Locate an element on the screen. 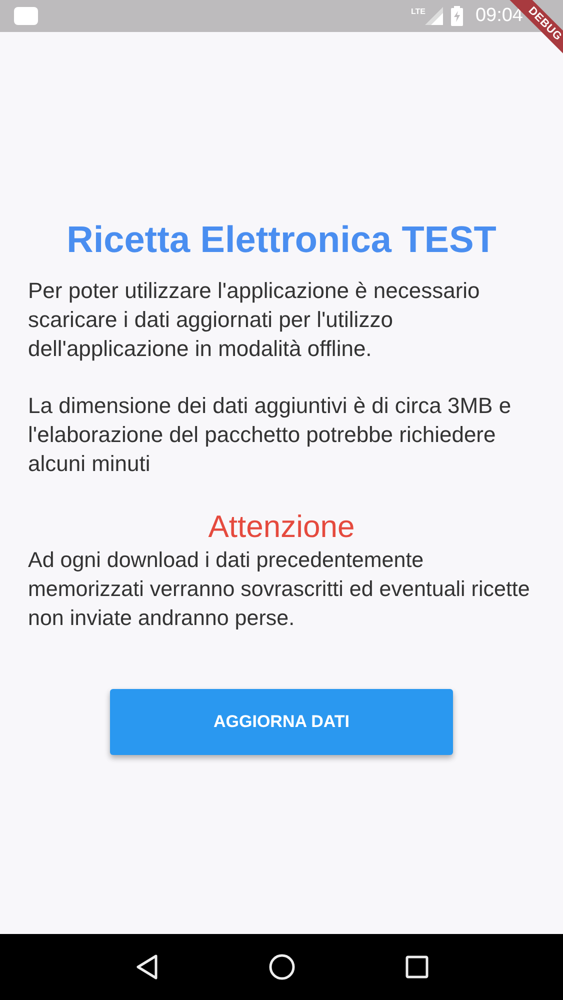 Image resolution: width=563 pixels, height=1000 pixels. warning-heading: Attenzione is located at coordinates (281, 527).